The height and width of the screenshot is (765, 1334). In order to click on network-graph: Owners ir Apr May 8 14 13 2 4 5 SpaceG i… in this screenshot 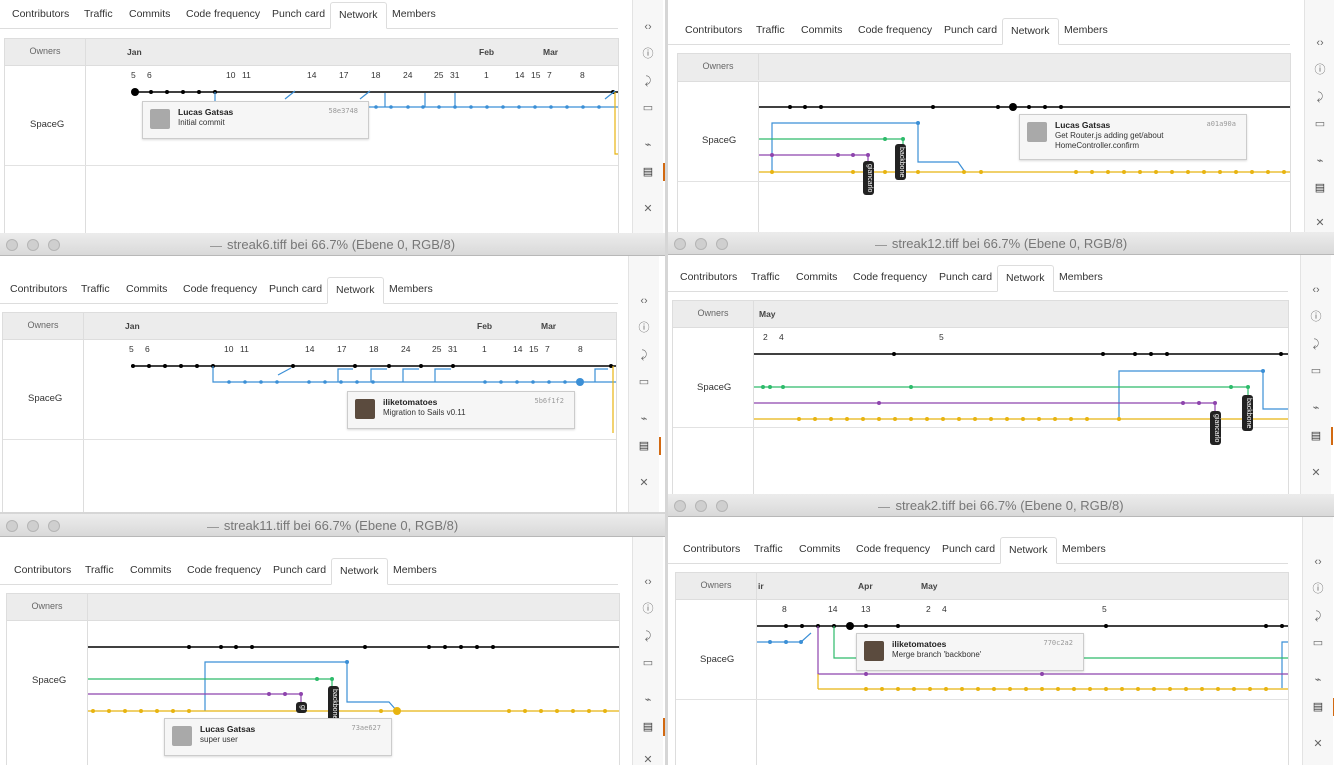, I will do `click(982, 668)`.